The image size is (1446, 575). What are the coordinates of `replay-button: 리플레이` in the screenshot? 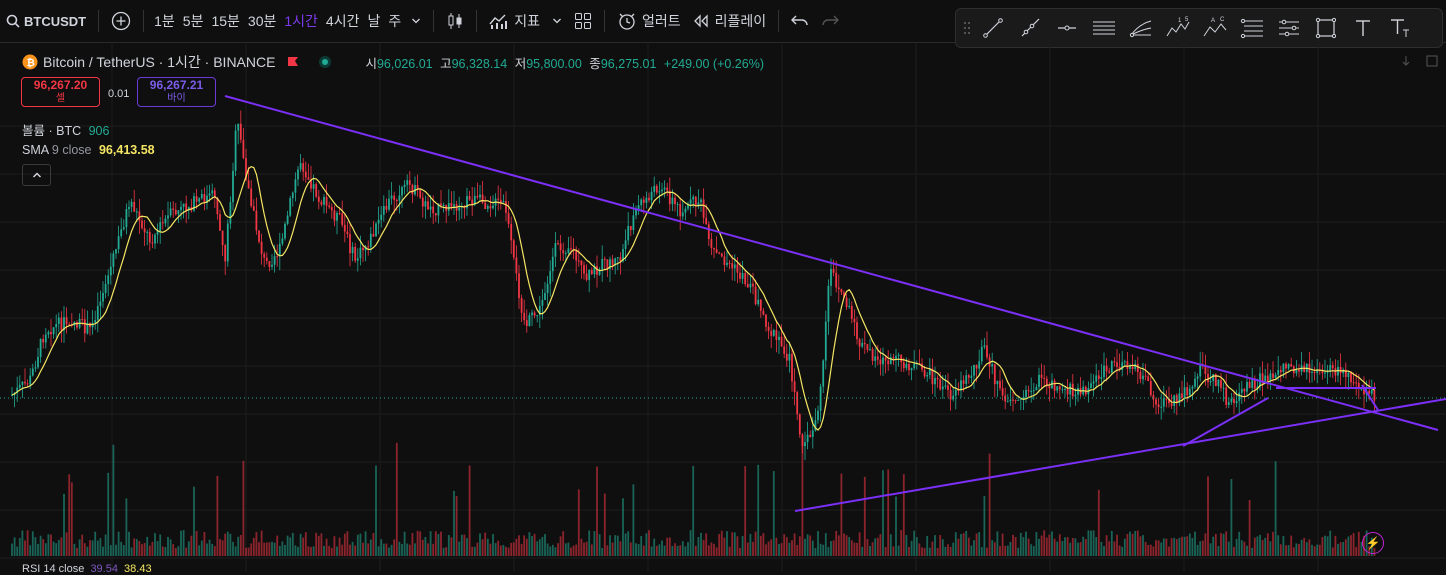 It's located at (730, 21).